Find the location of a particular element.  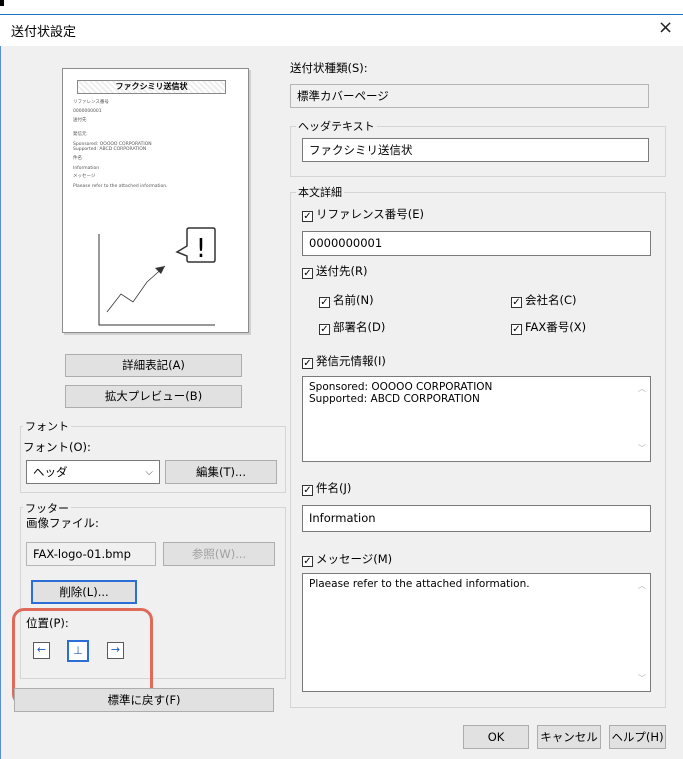

name-checkbox: ✓ 名前(N) is located at coordinates (346, 300).